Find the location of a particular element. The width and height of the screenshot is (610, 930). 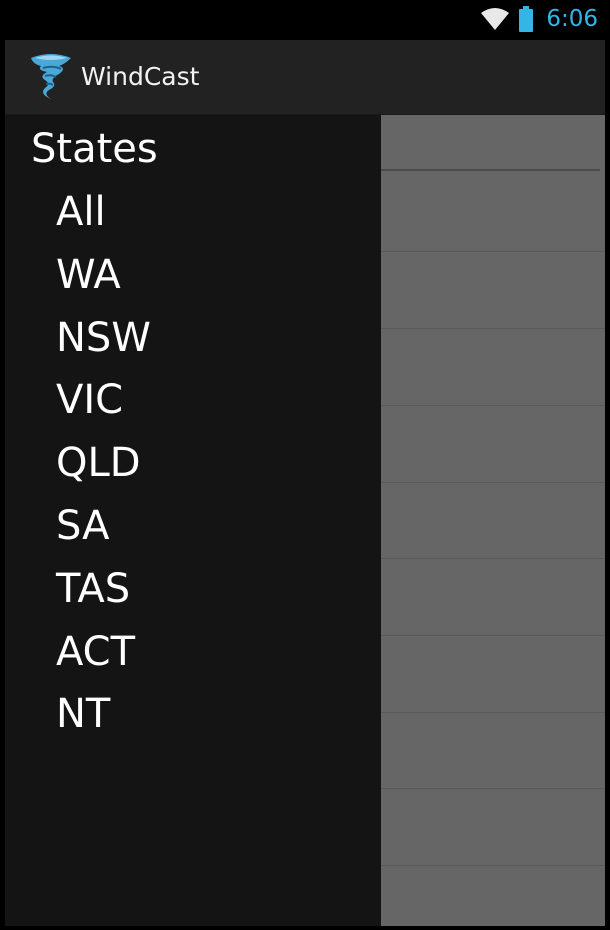

battery-icon is located at coordinates (526, 19).